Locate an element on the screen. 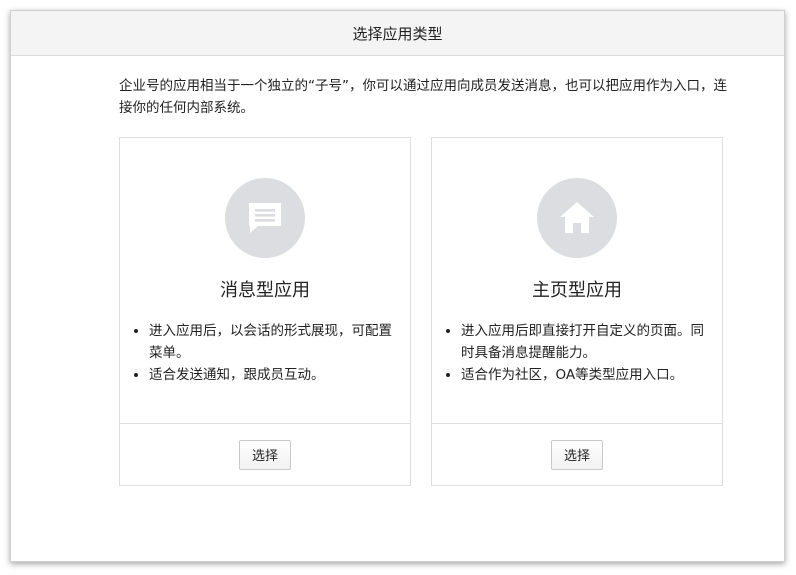 This screenshot has height=575, width=796. dialog-header: 选择应用类型 is located at coordinates (397, 33).